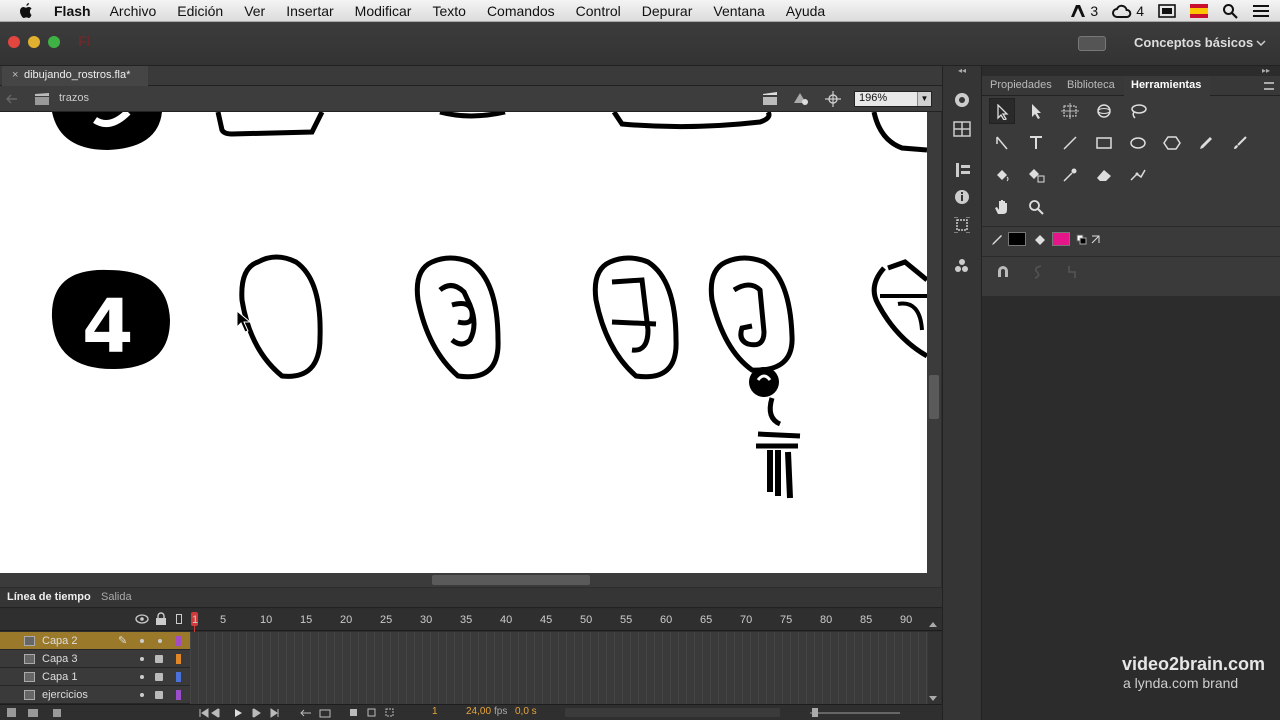  What do you see at coordinates (59, 677) in the screenshot?
I see `layer-name: Capa 1` at bounding box center [59, 677].